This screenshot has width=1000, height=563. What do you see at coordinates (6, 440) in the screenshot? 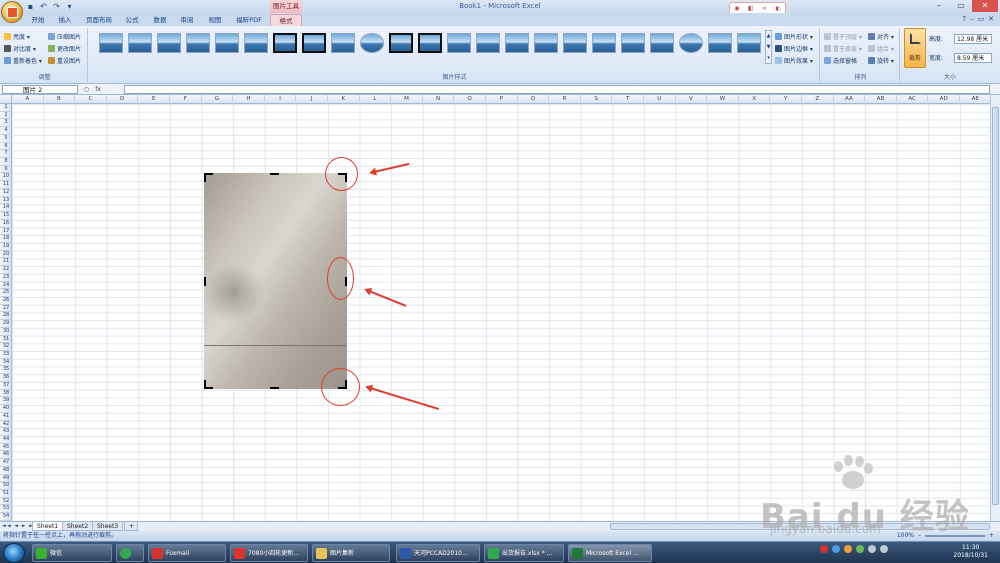
I see `row-header: 44` at bounding box center [6, 440].